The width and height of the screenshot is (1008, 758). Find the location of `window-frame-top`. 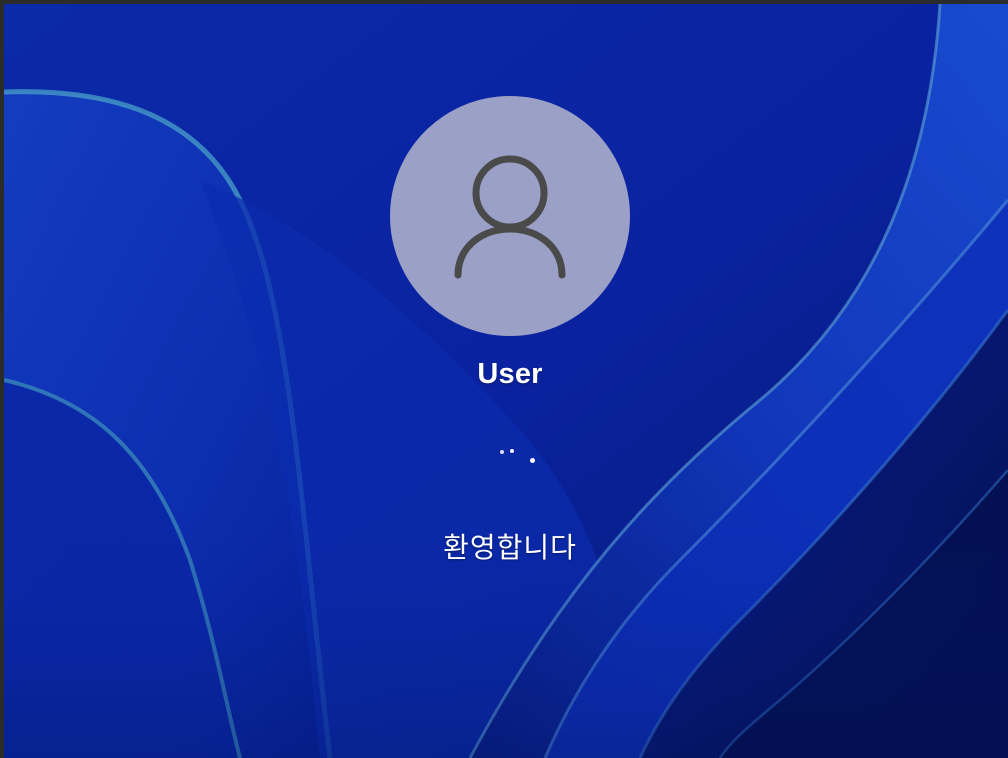

window-frame-top is located at coordinates (504, 2).